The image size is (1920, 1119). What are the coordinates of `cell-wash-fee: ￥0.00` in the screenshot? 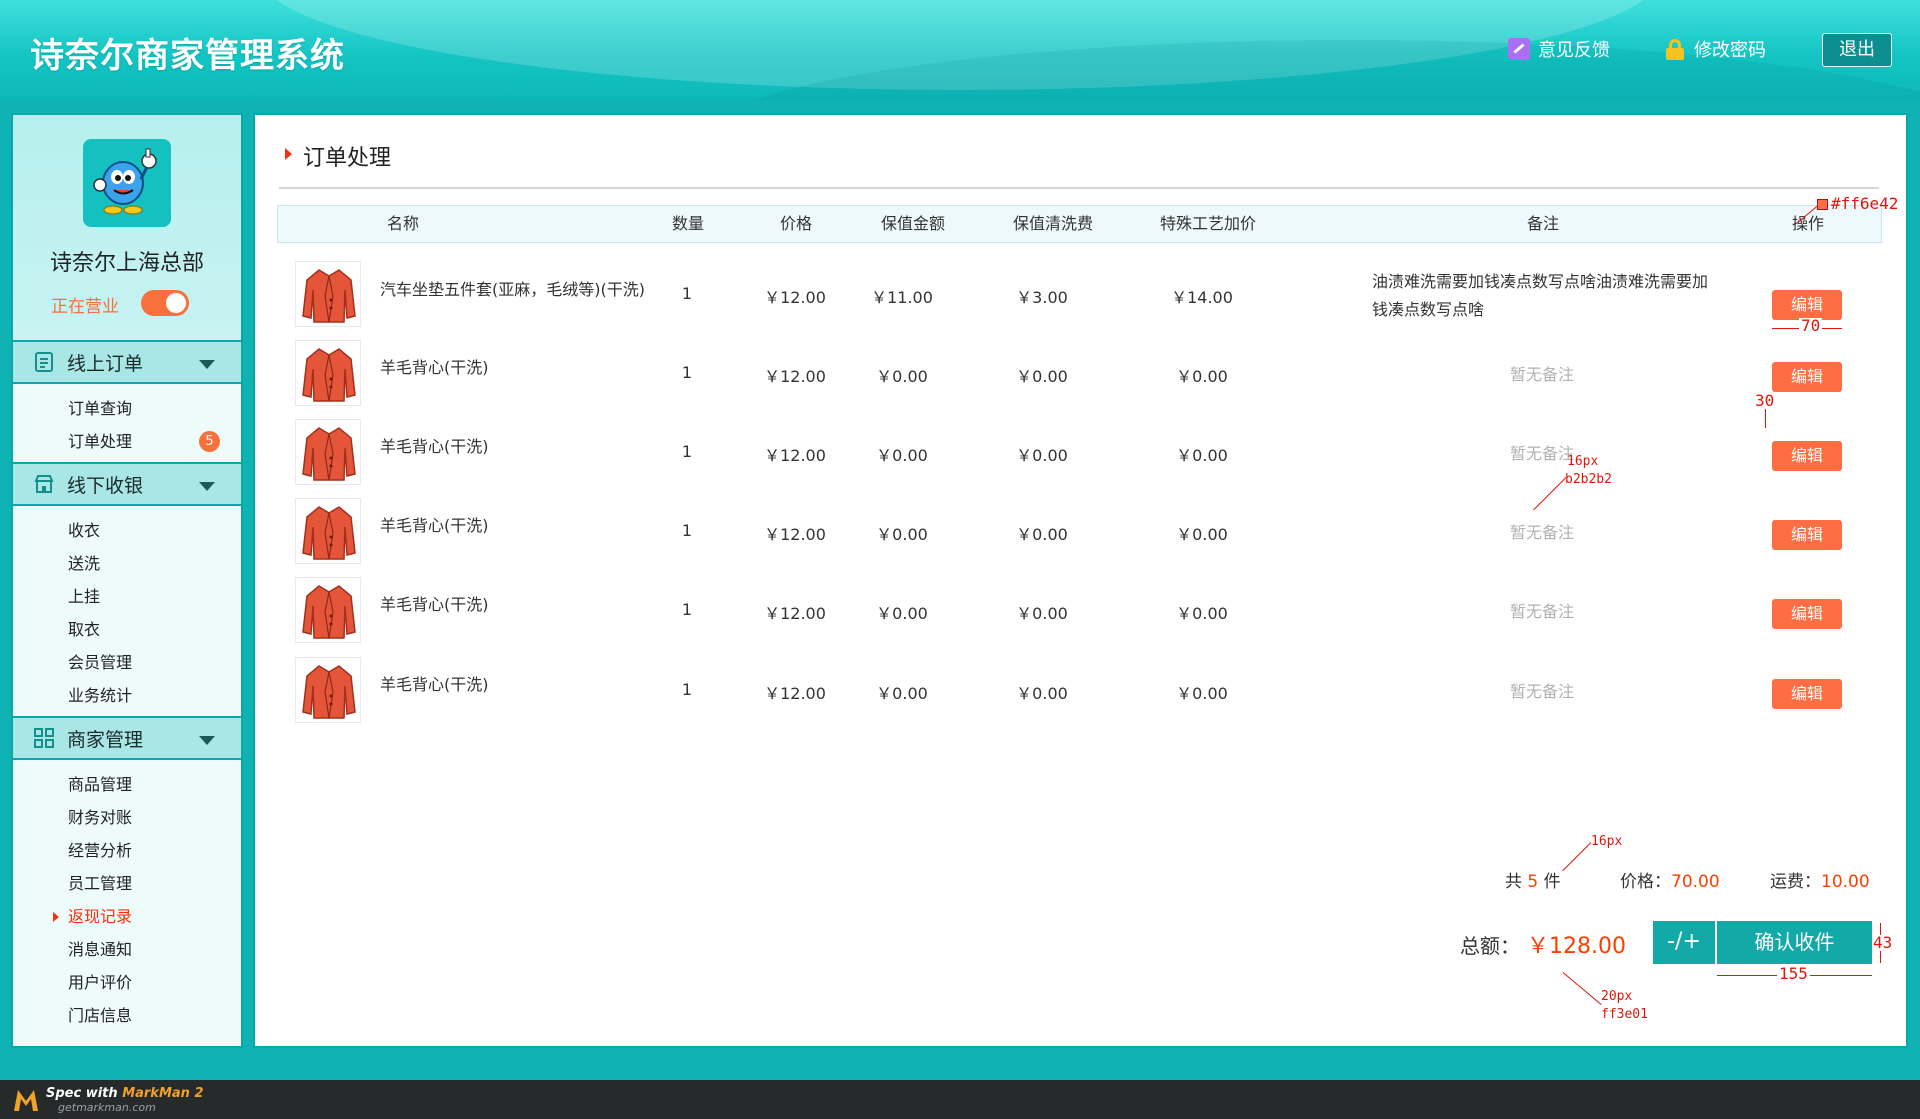 It's located at (1042, 455).